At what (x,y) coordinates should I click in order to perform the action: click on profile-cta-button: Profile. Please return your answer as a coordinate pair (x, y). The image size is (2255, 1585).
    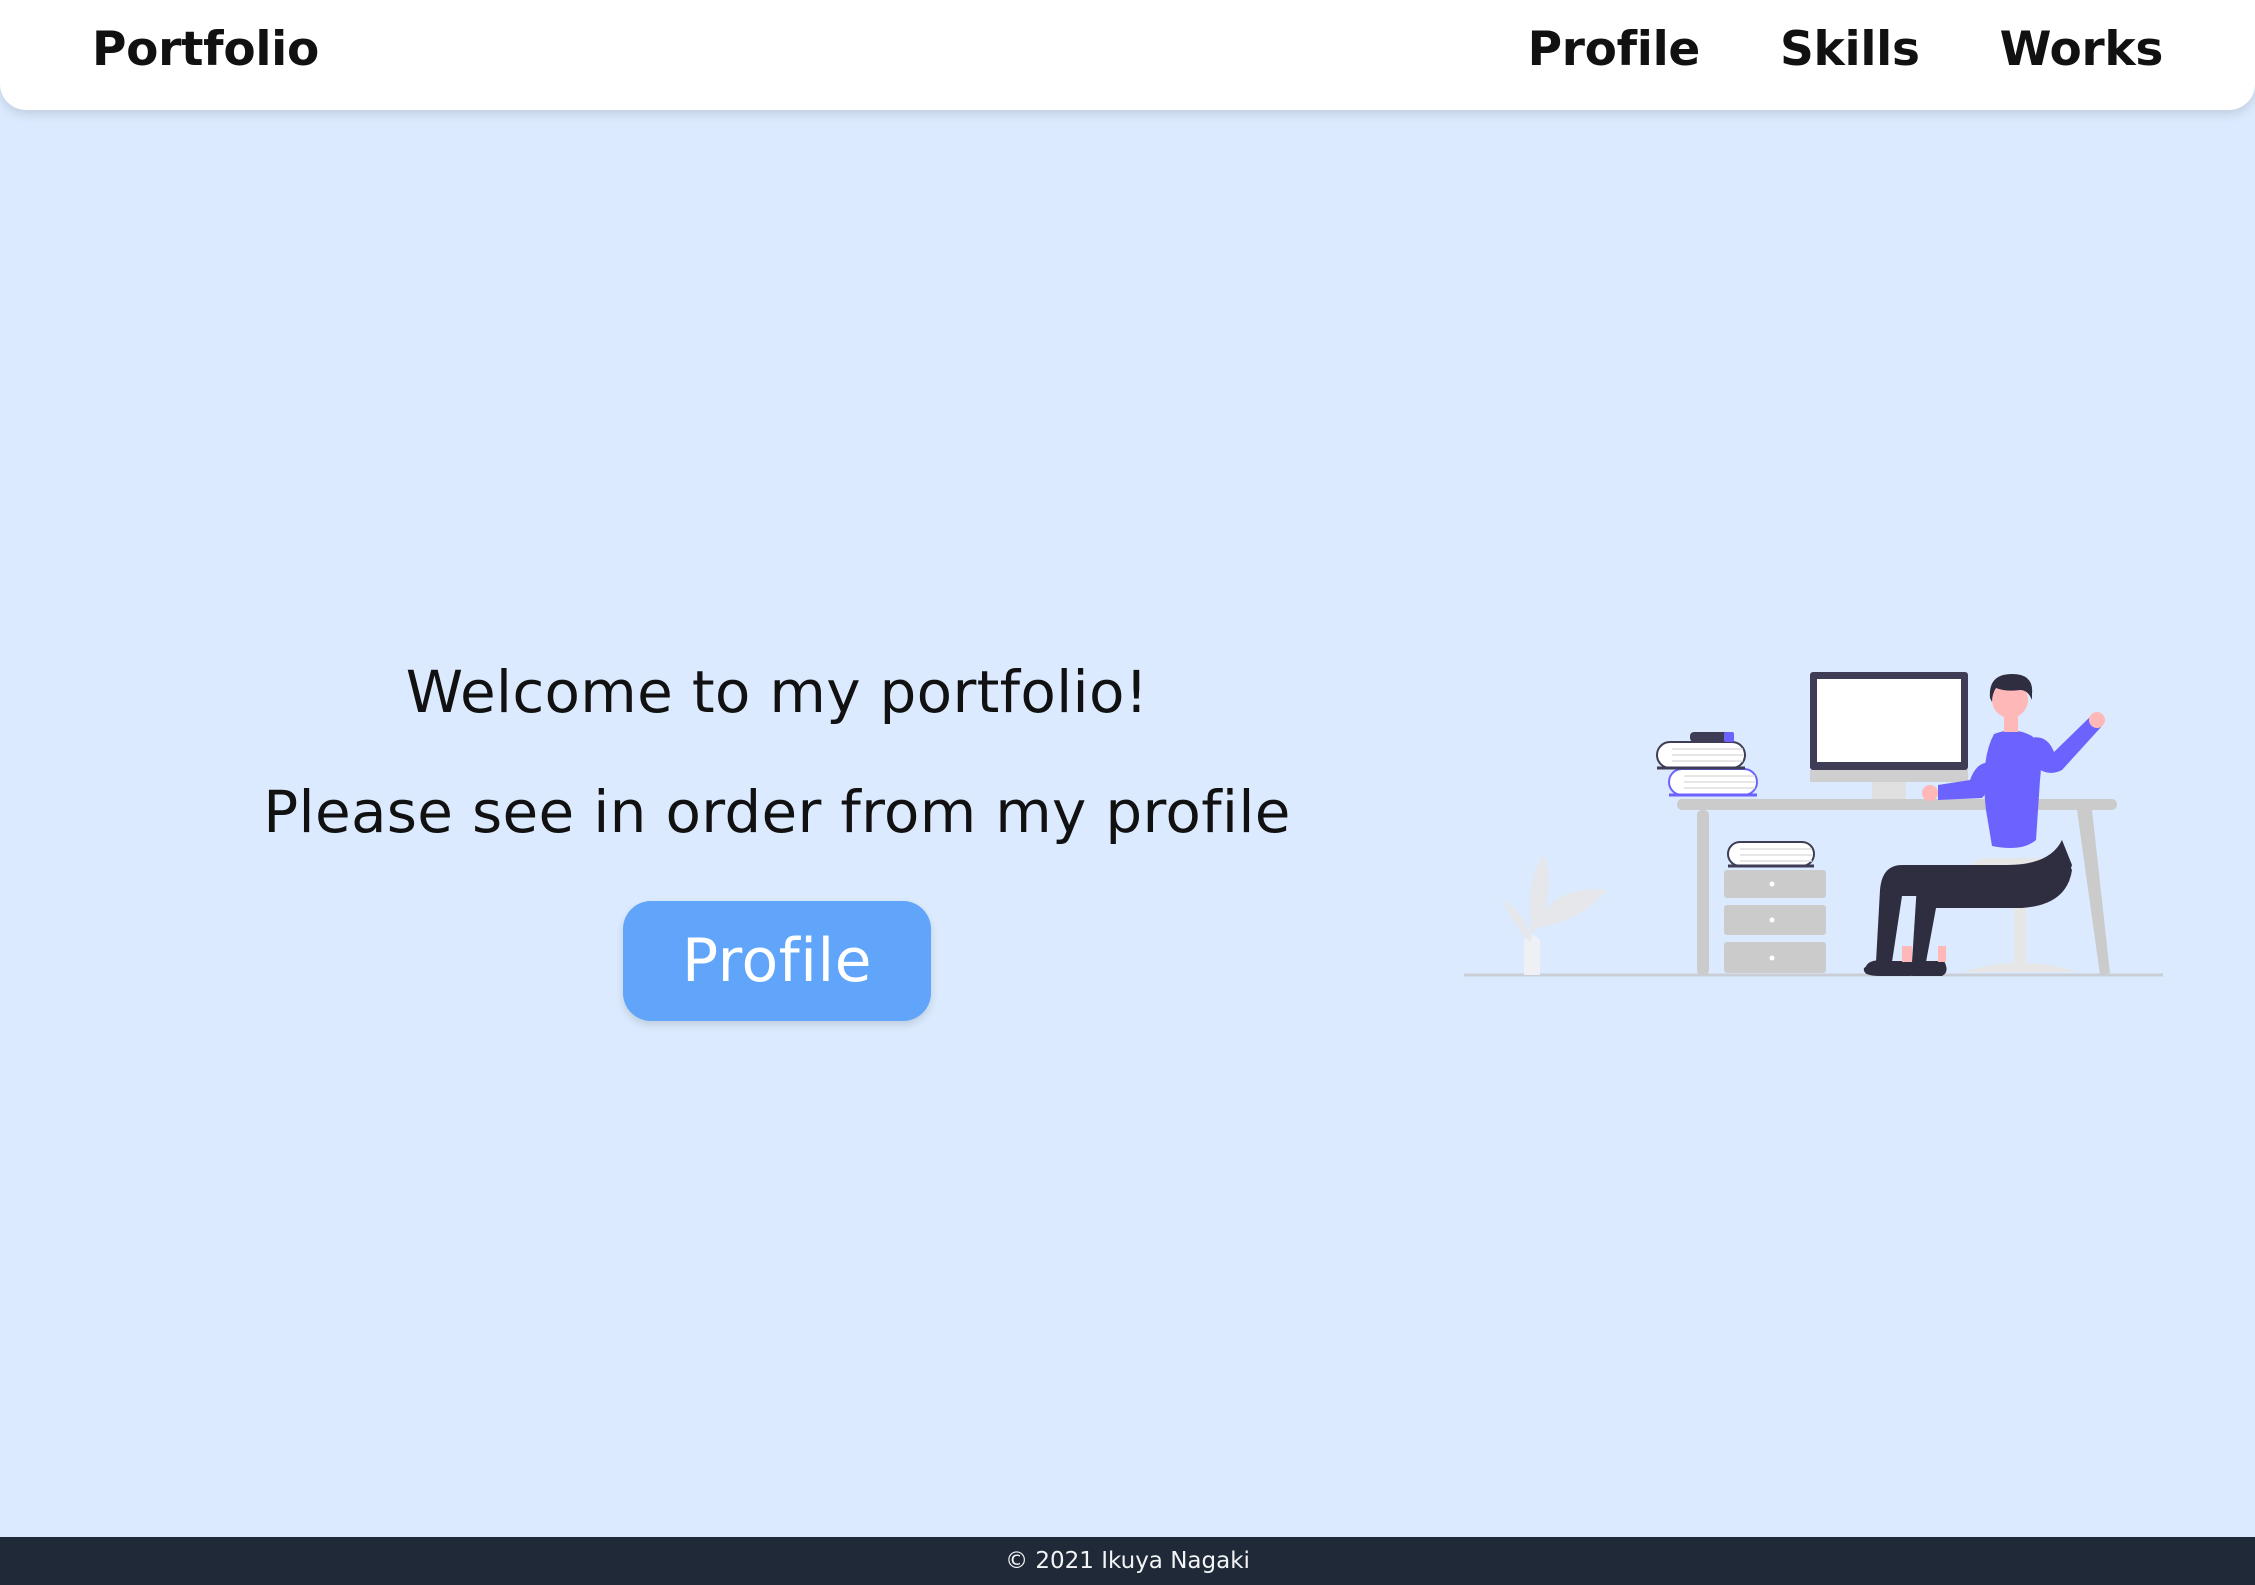
    Looking at the image, I should click on (777, 961).